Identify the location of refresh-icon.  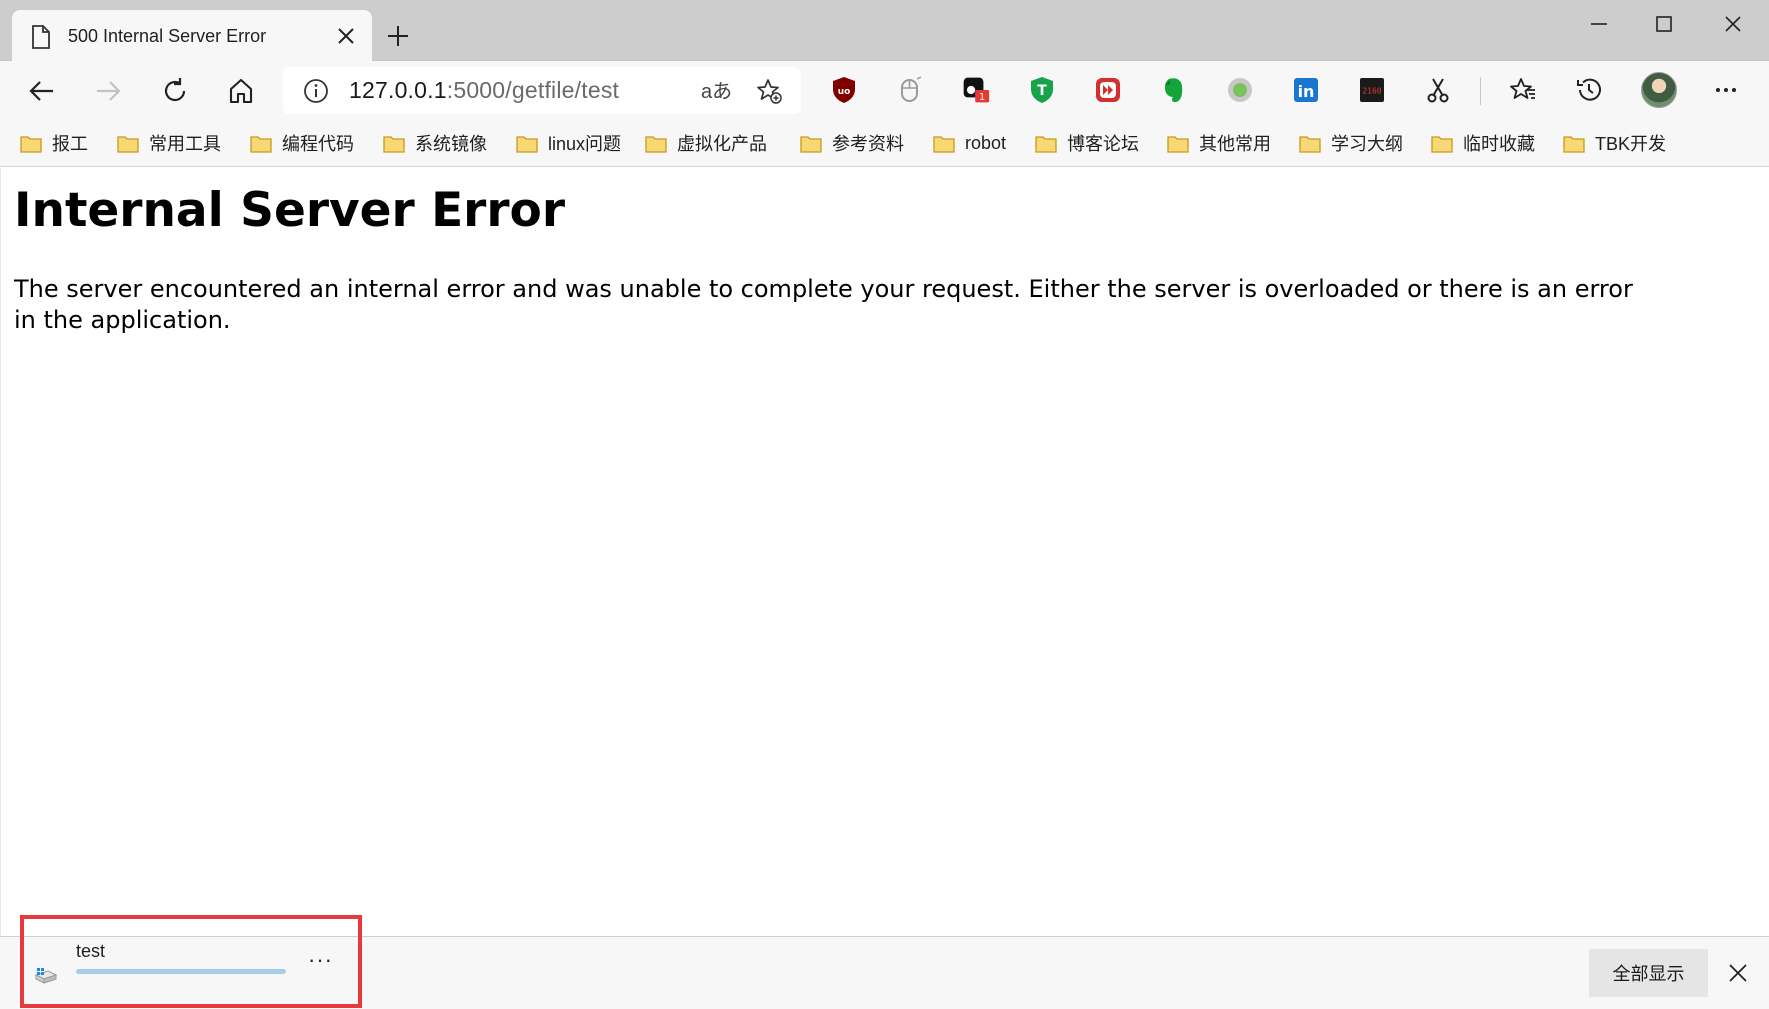
(175, 90).